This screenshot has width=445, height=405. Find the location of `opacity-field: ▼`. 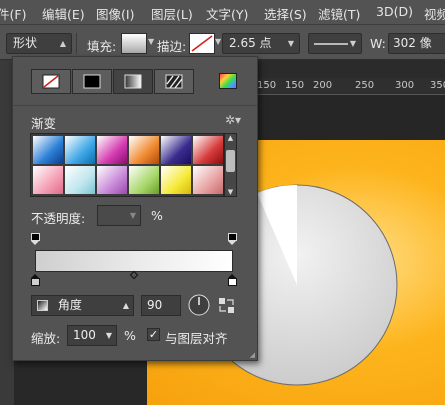

opacity-field: ▼ is located at coordinates (119, 215).